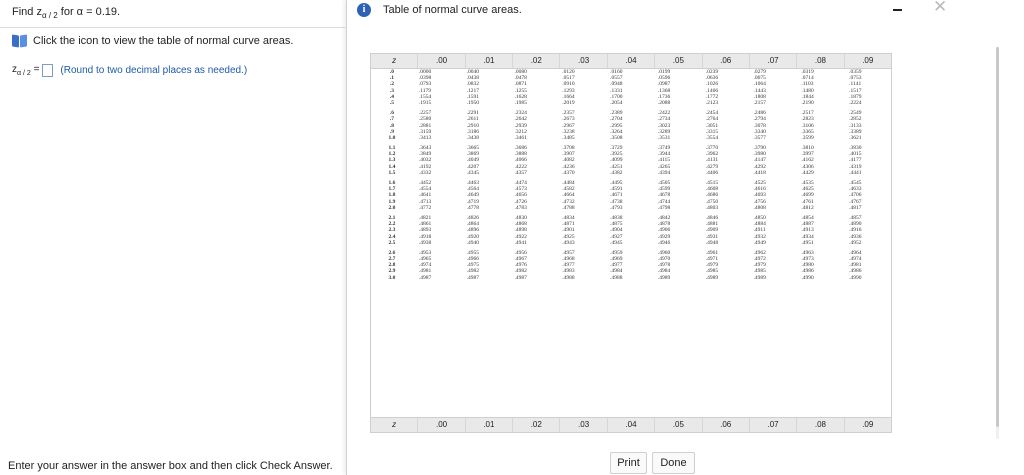 Image resolution: width=1024 pixels, height=475 pixels. Describe the element at coordinates (472, 102) in the screenshot. I see `area-cell: .1950` at that location.